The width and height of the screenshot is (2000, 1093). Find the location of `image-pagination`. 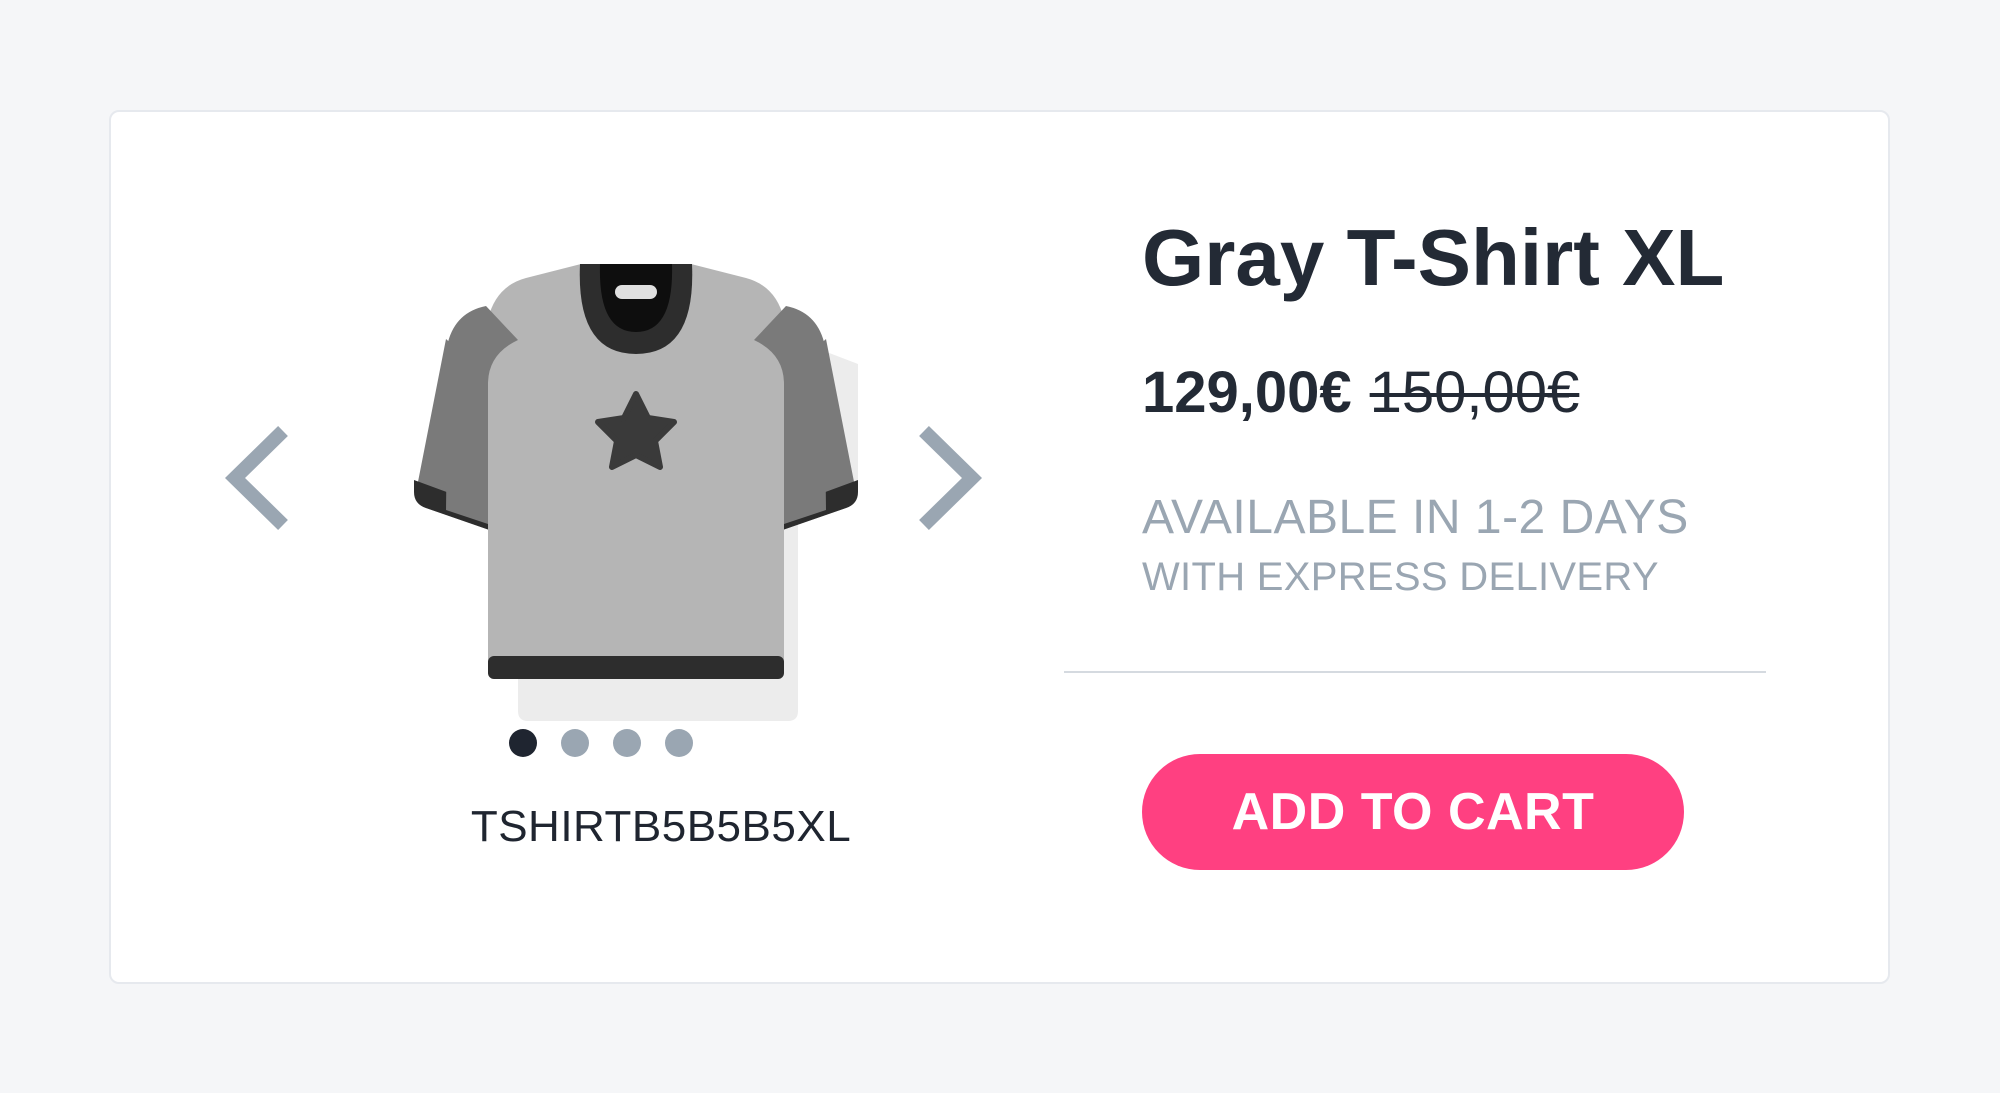

image-pagination is located at coordinates (601, 743).